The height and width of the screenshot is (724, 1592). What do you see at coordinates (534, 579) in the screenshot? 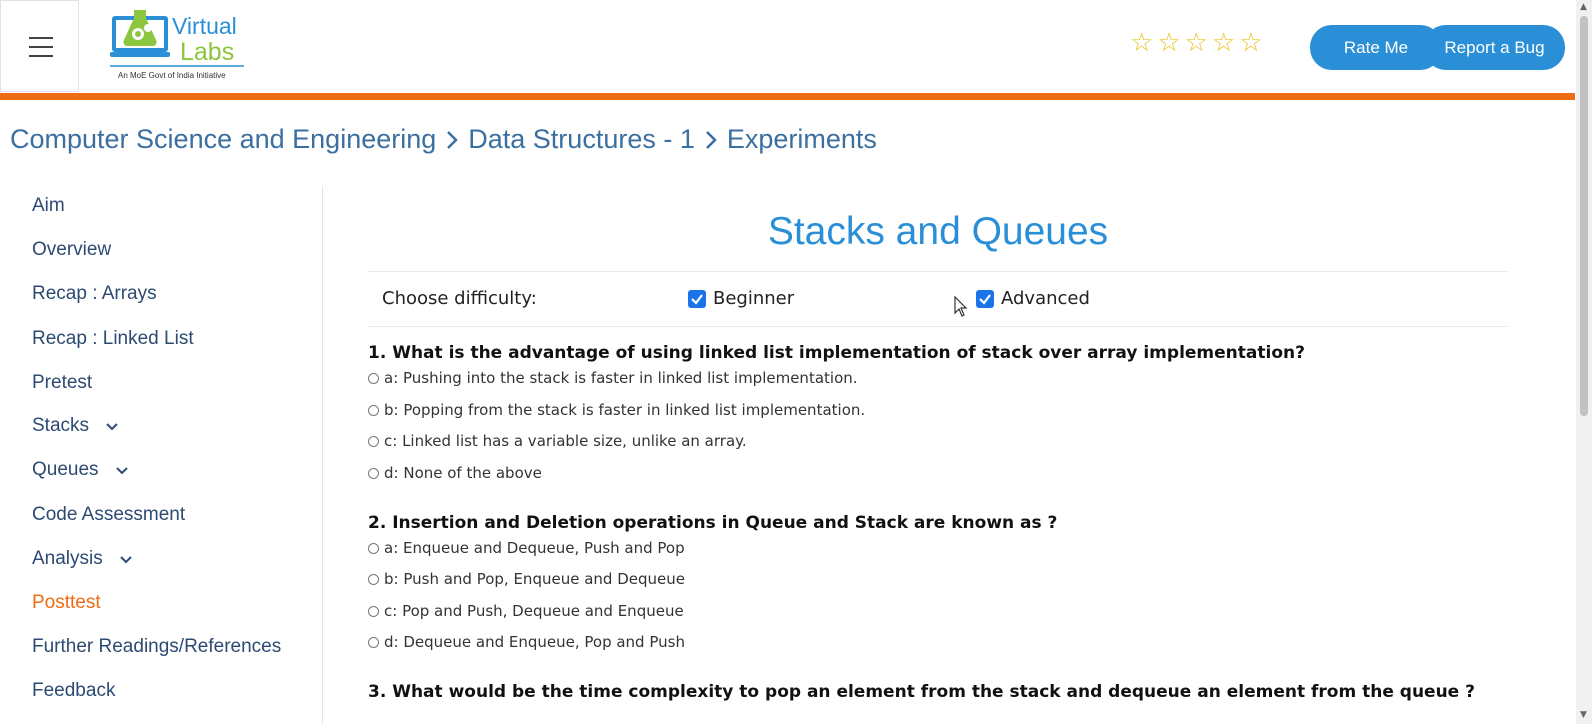
I see `option-label: b: Push and Pop, Enqueue and Dequeue` at bounding box center [534, 579].